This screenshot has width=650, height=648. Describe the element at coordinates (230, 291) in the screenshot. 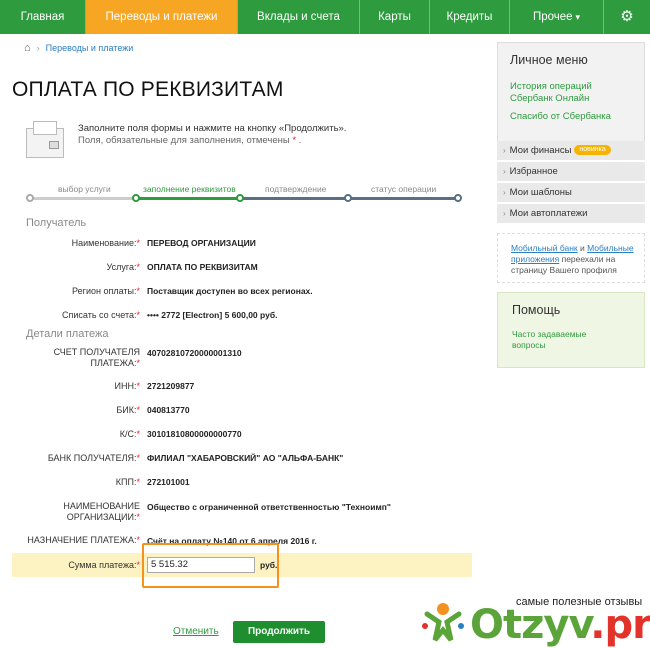

I see `field-value: Поставщик доступен во всех регионах.` at that location.